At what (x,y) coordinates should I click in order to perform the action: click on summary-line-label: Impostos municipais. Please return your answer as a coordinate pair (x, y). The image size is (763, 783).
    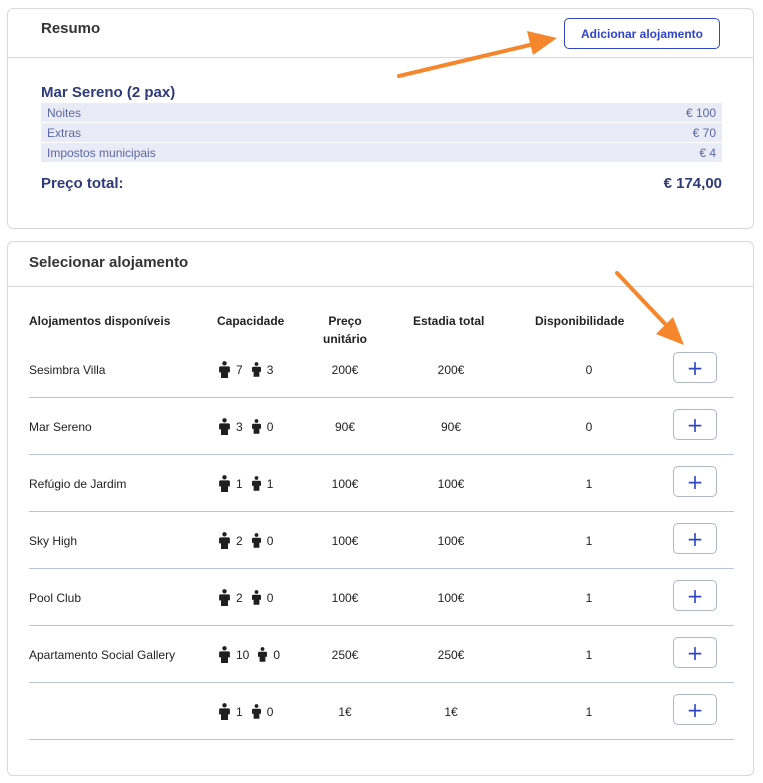
    Looking at the image, I should click on (101, 152).